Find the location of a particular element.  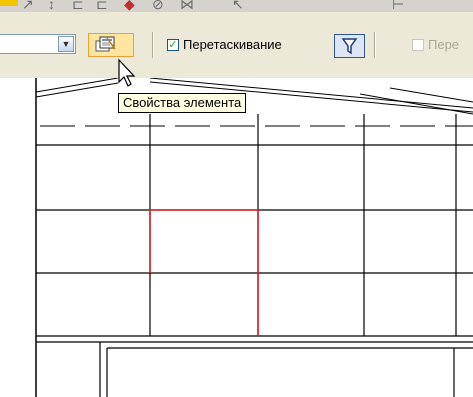

selected-element is located at coordinates (204, 241).